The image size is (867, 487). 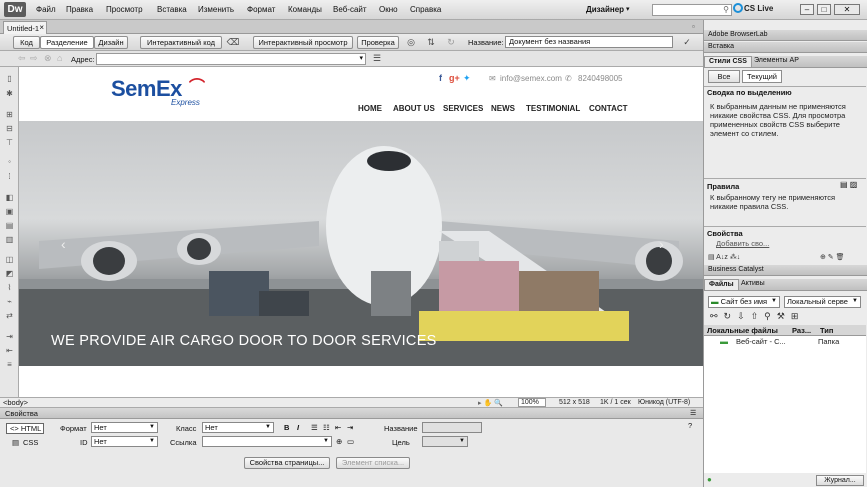 What do you see at coordinates (48, 58) in the screenshot?
I see `stop-icon: ⊗` at bounding box center [48, 58].